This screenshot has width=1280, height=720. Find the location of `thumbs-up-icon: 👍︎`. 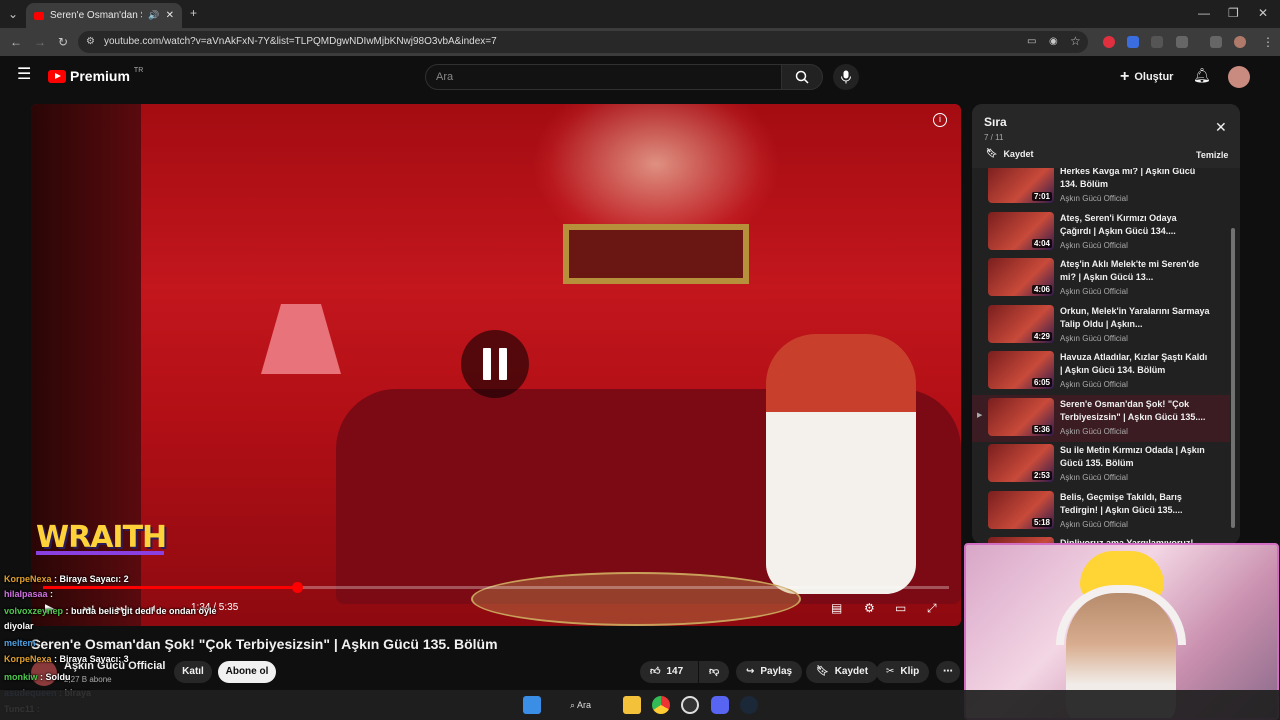

thumbs-up-icon: 👍︎ is located at coordinates (655, 671).